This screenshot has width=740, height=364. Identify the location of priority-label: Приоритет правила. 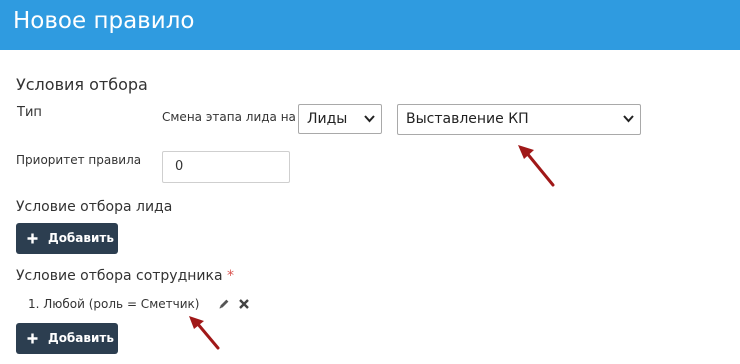
(79, 160).